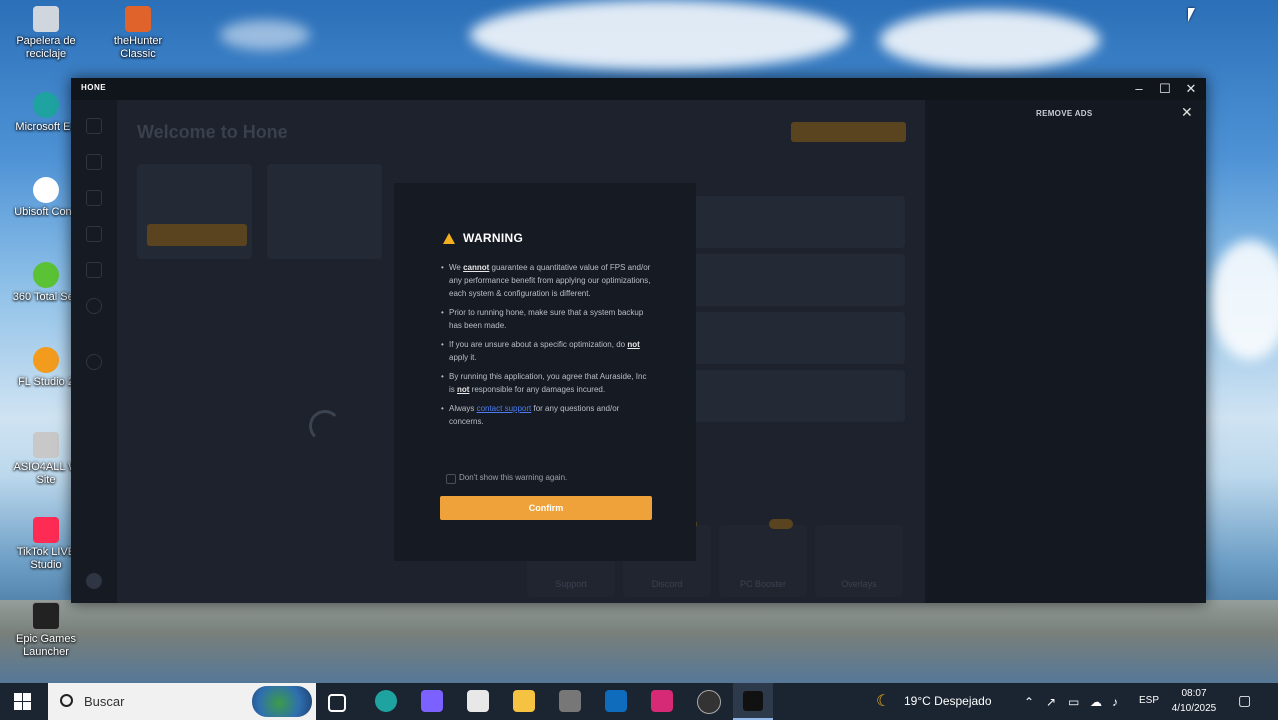 The width and height of the screenshot is (1278, 720). What do you see at coordinates (94, 87) in the screenshot?
I see `hone-logo: HONE` at bounding box center [94, 87].